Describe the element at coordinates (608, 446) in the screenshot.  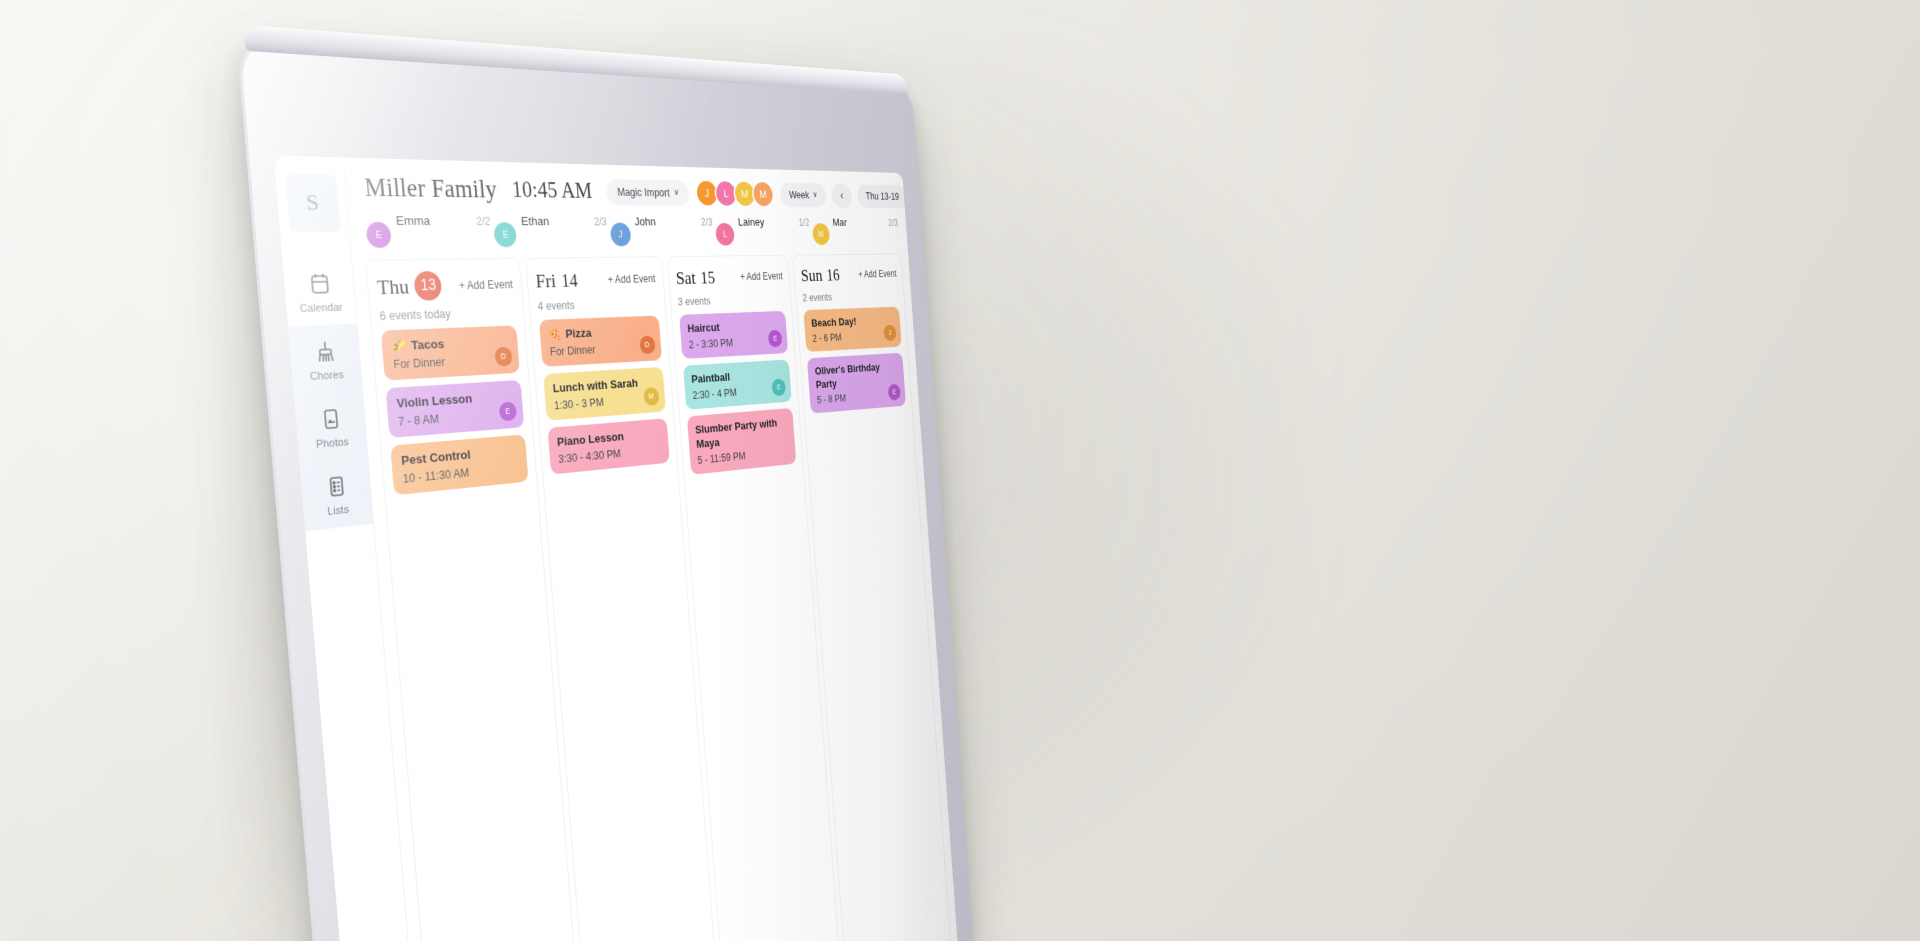
I see `event-card: Piano Lesson 3:30 - 4:30 PM` at that location.